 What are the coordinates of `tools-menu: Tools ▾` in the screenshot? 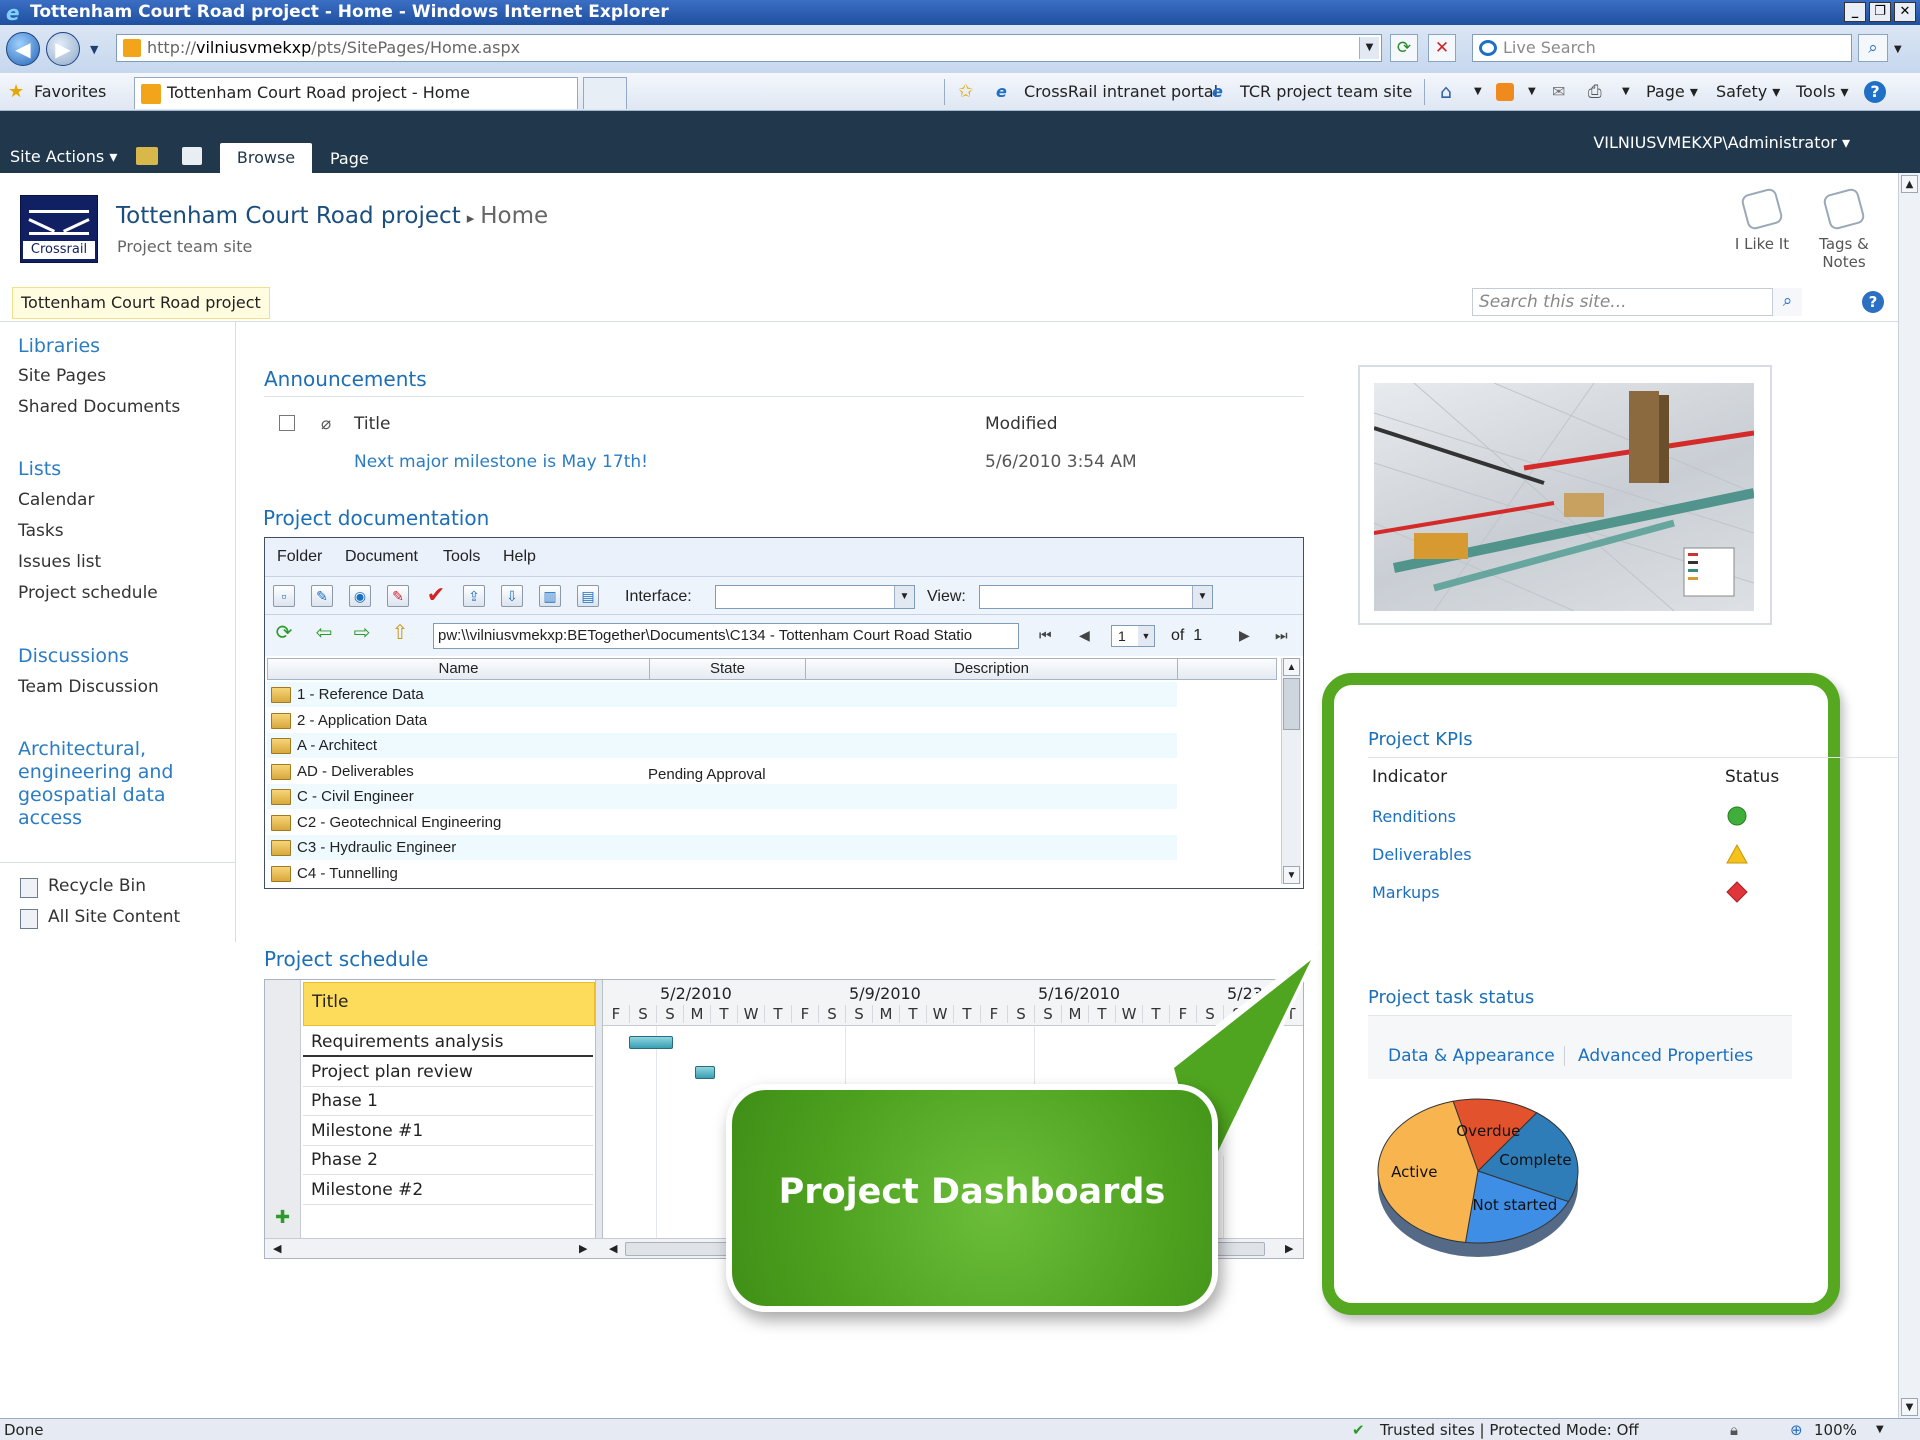 It's located at (1822, 92).